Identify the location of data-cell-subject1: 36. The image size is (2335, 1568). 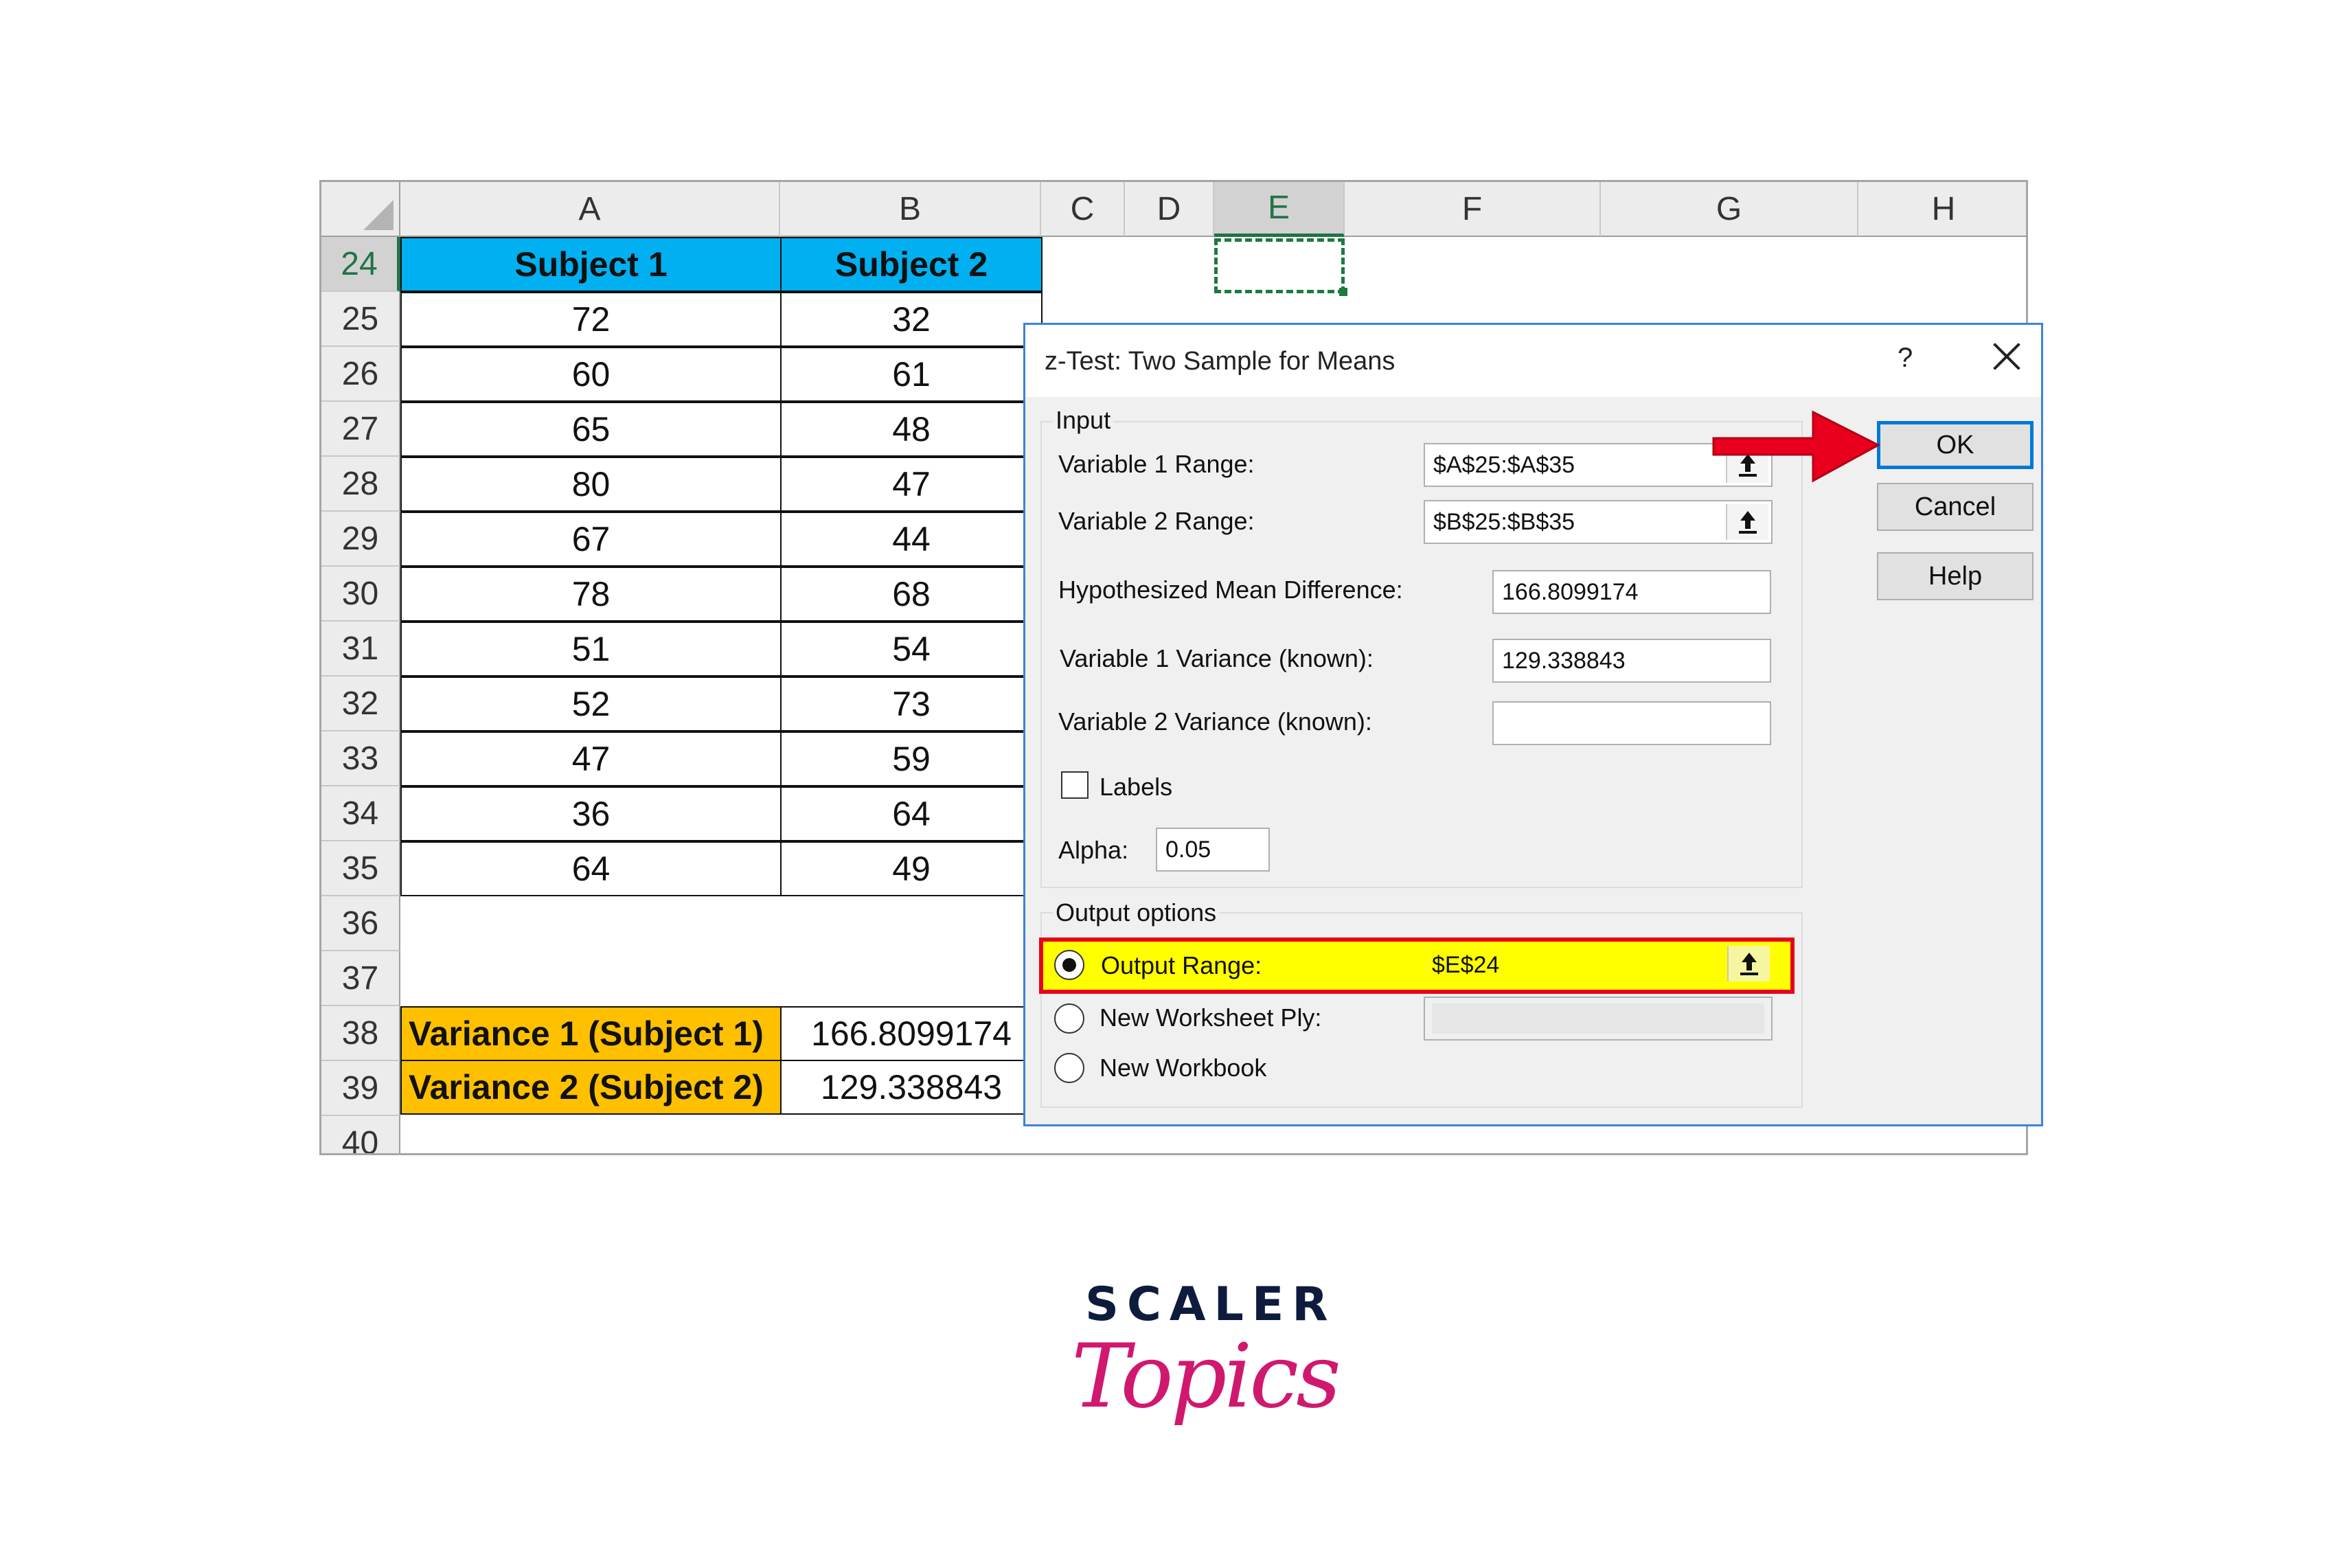
(591, 813).